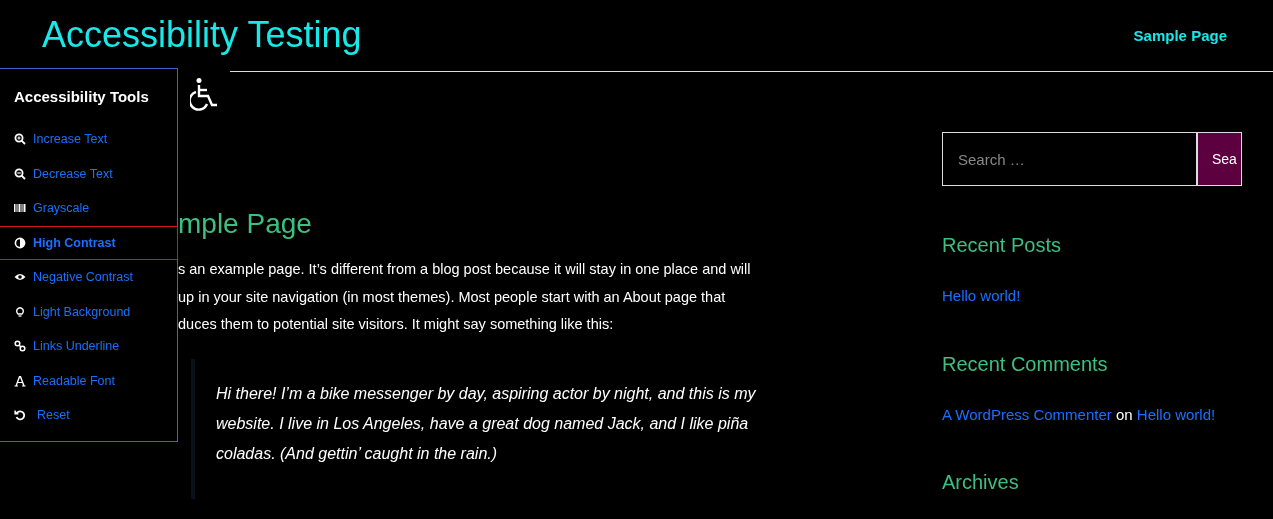 The width and height of the screenshot is (1273, 519). I want to click on link-icon, so click(20, 346).